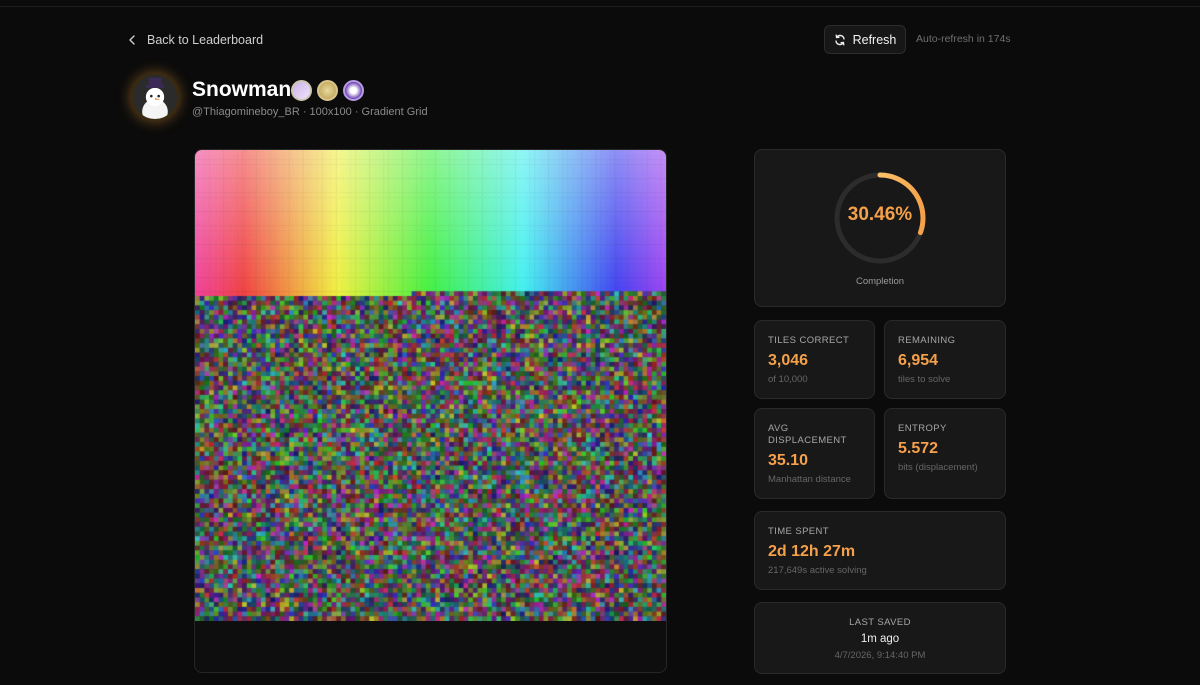 The height and width of the screenshot is (685, 1200). What do you see at coordinates (809, 479) in the screenshot?
I see `stat-sub: Manhattan distance` at bounding box center [809, 479].